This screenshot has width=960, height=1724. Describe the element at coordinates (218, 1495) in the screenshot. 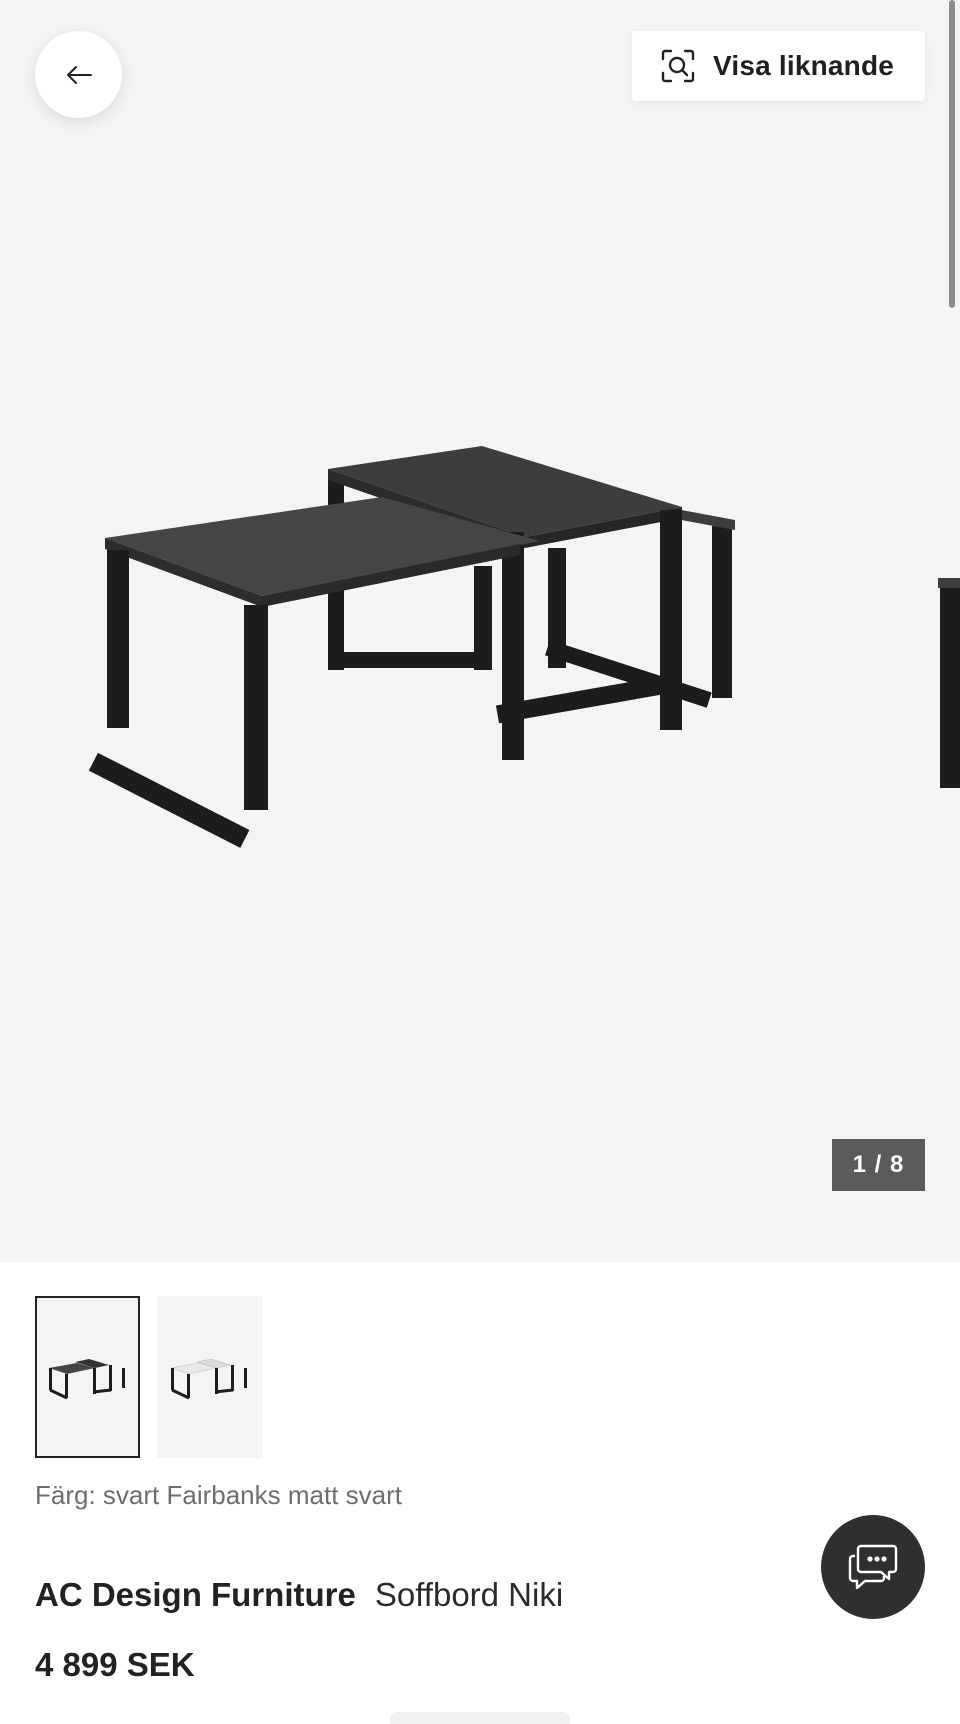

I see `color-description: Färg: svart Fairbanks matt svart` at that location.